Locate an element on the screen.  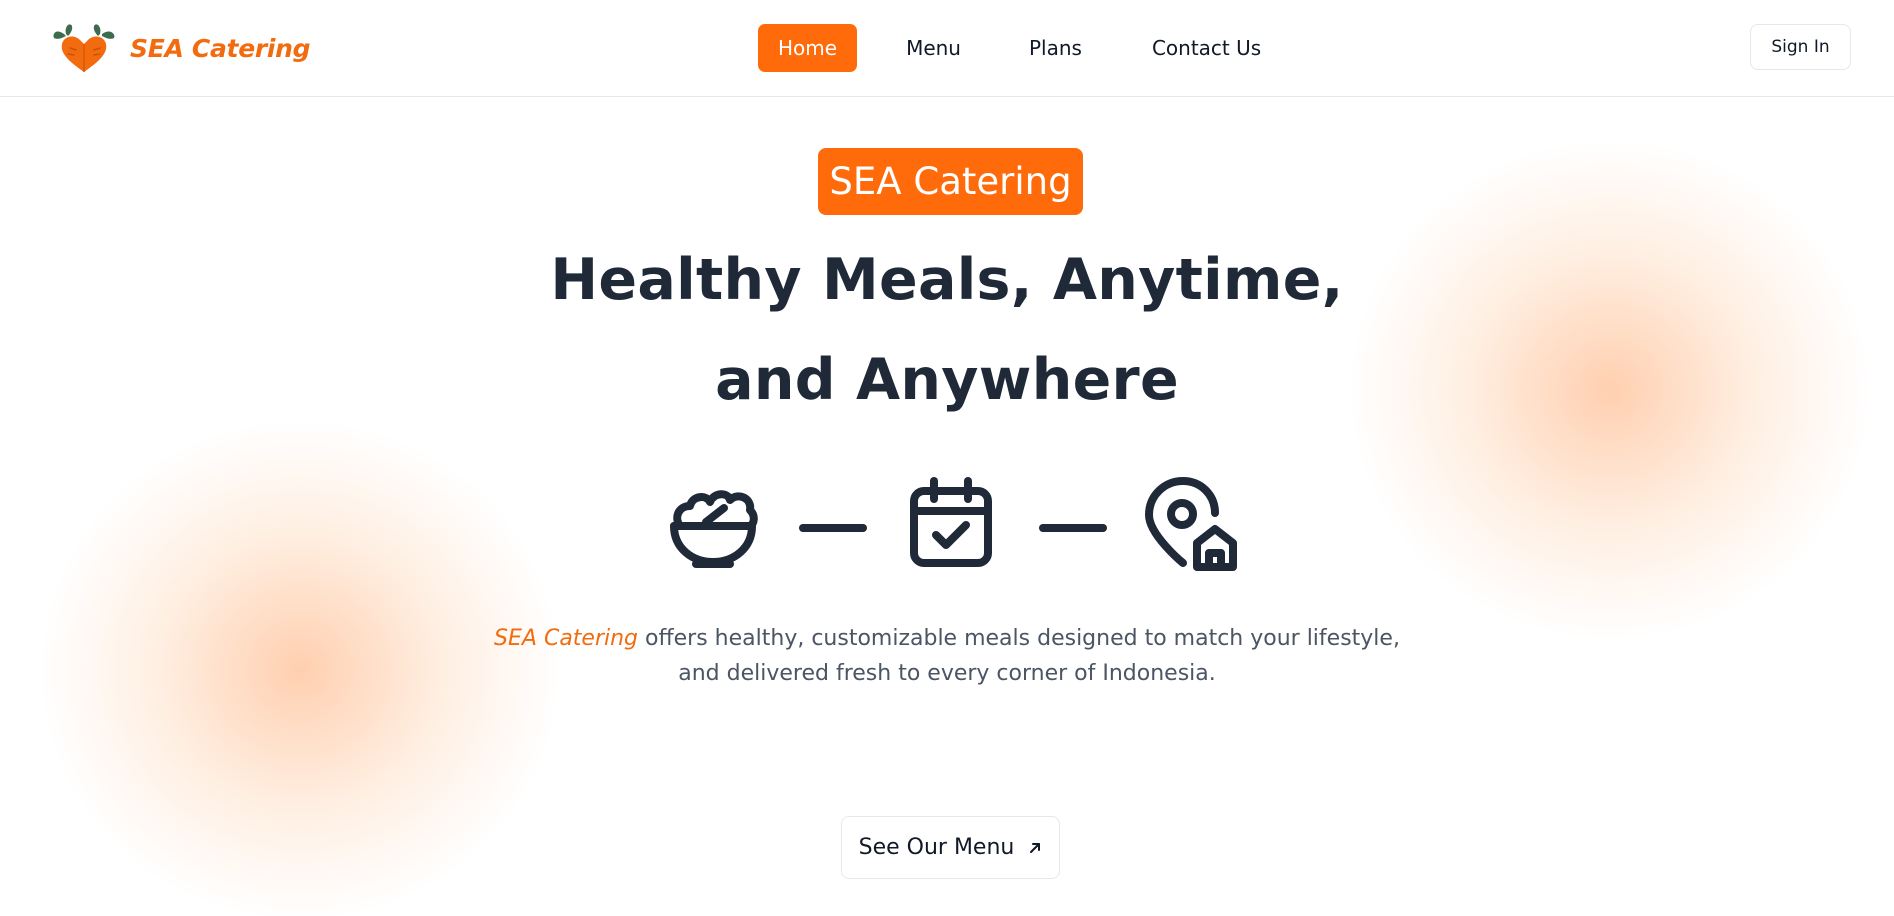
main-nav: Home Menu Plans Contact Us is located at coordinates (1009, 48).